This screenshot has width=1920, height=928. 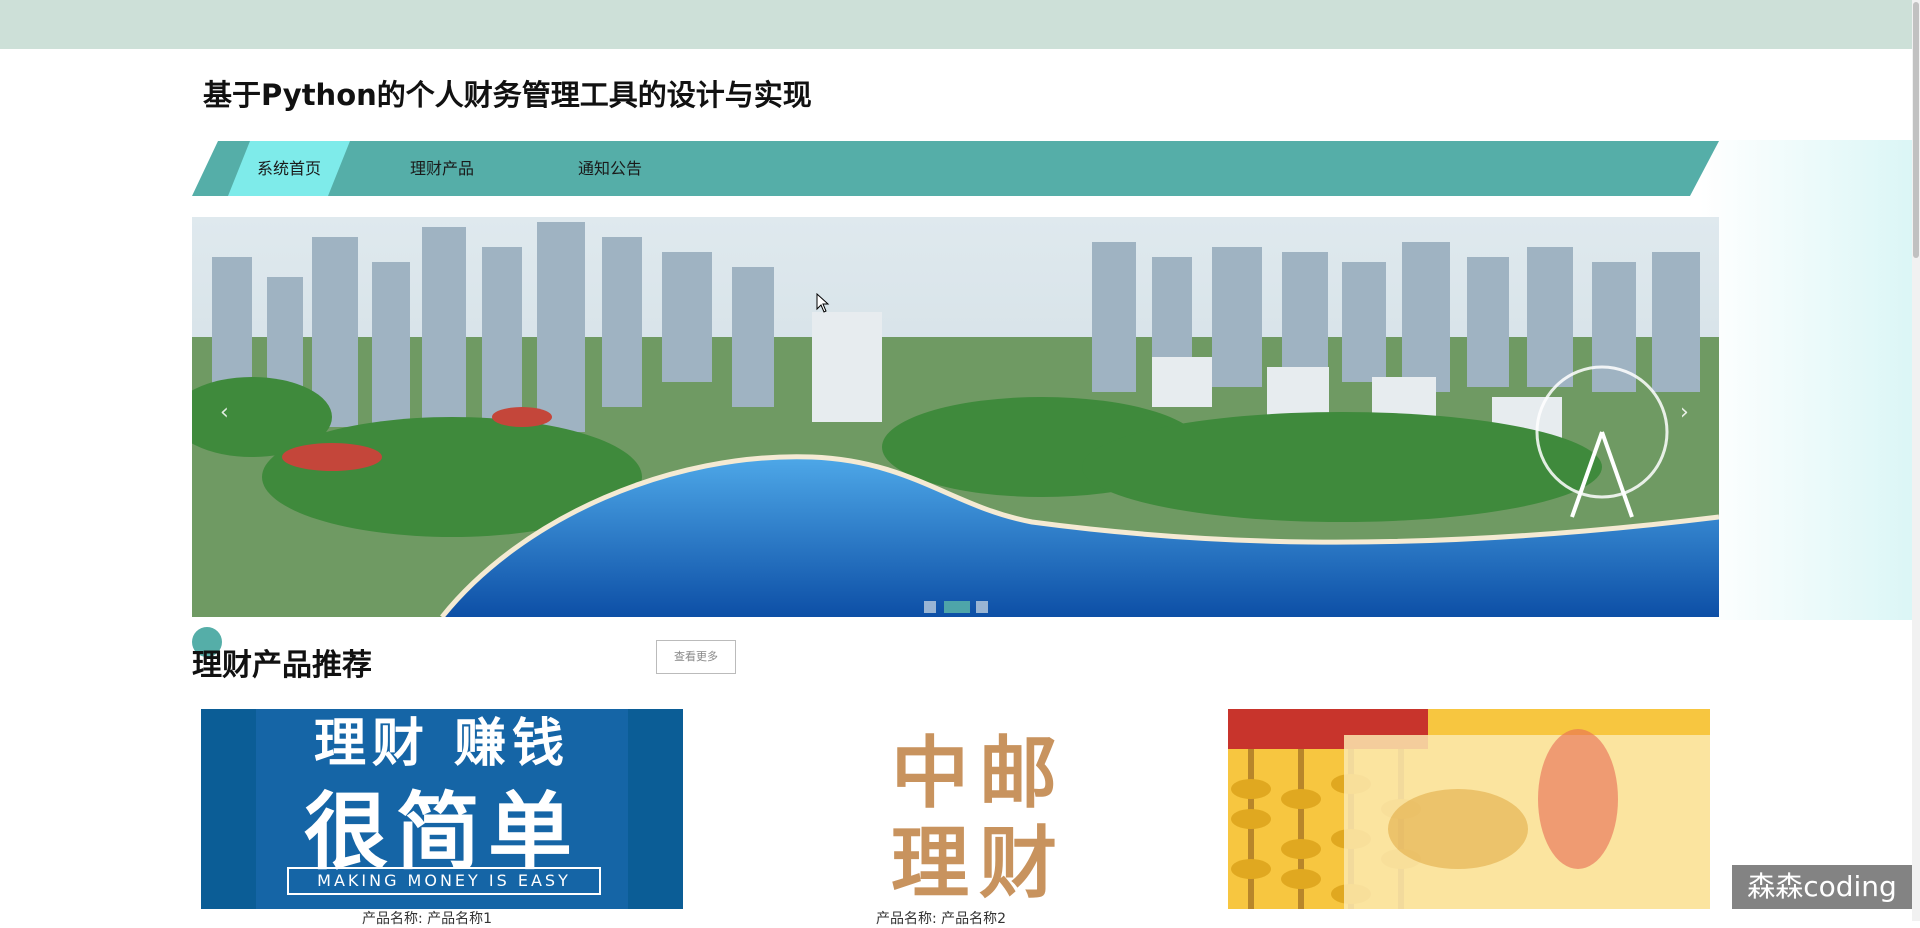 I want to click on chevron-left-icon: ‹, so click(x=224, y=412).